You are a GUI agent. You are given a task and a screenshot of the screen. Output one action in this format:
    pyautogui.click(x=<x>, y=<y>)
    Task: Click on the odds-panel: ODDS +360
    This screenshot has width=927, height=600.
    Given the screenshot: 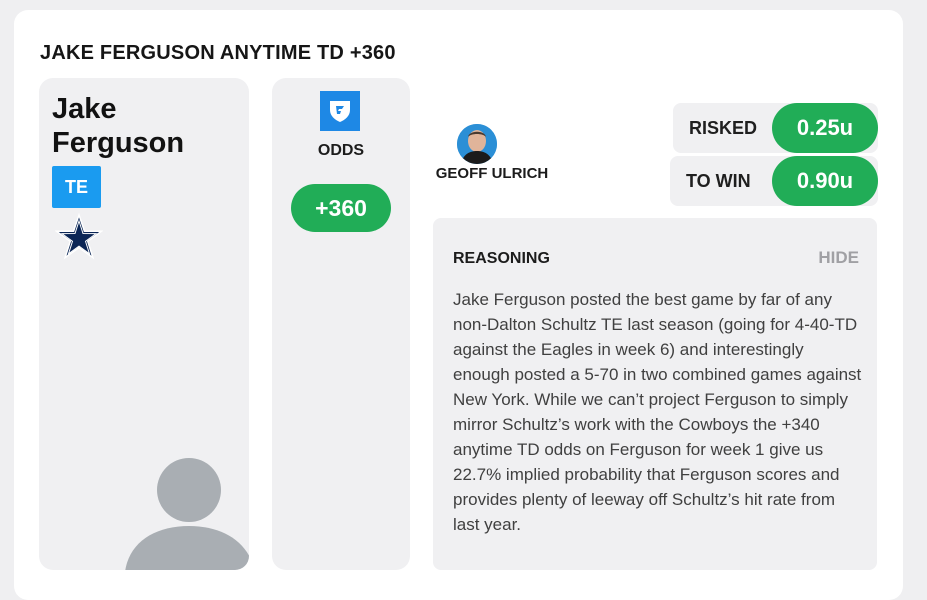 What is the action you would take?
    pyautogui.click(x=341, y=324)
    